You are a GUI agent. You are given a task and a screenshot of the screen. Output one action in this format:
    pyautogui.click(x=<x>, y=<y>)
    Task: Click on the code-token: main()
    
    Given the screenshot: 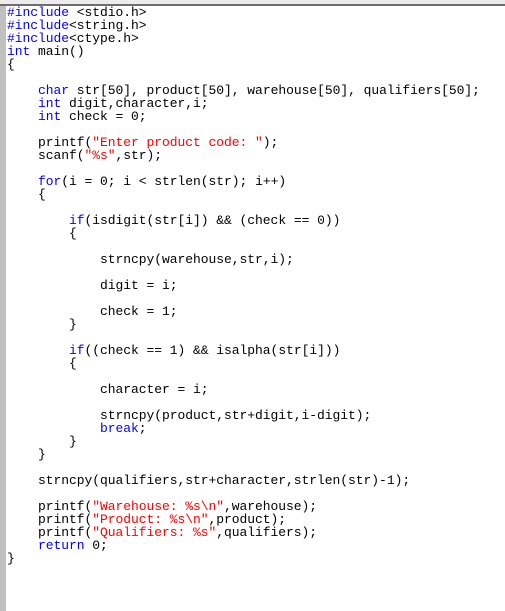 What is the action you would take?
    pyautogui.click(x=57, y=51)
    